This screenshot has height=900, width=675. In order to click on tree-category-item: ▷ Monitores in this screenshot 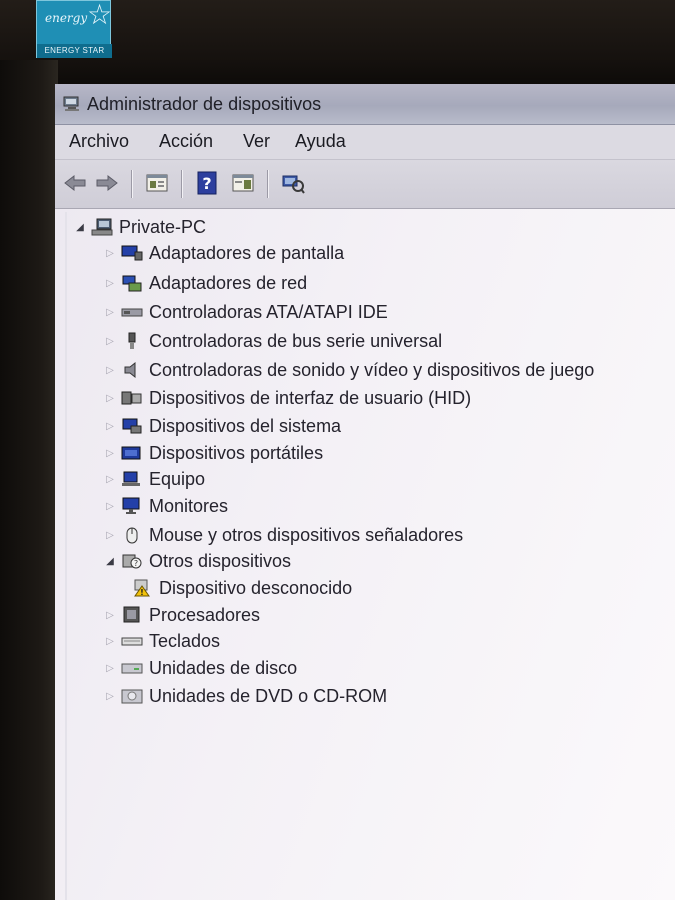, I will do `click(165, 506)`.